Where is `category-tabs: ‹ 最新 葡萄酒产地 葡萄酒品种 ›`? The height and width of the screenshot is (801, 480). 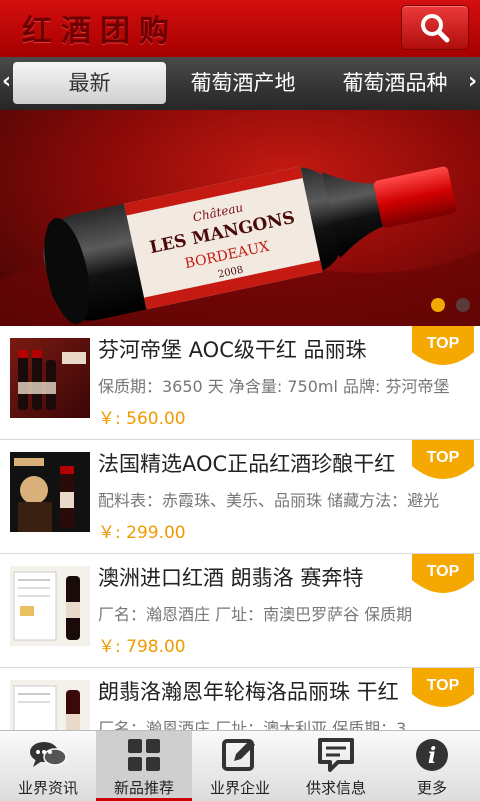 category-tabs: ‹ 最新 葡萄酒产地 葡萄酒品种 › is located at coordinates (240, 83).